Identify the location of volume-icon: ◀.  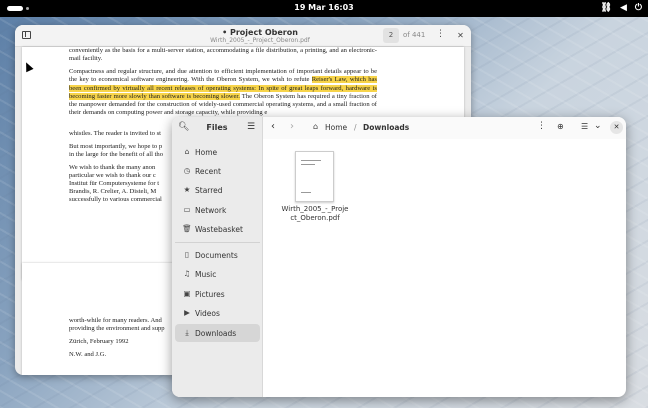
(623, 8).